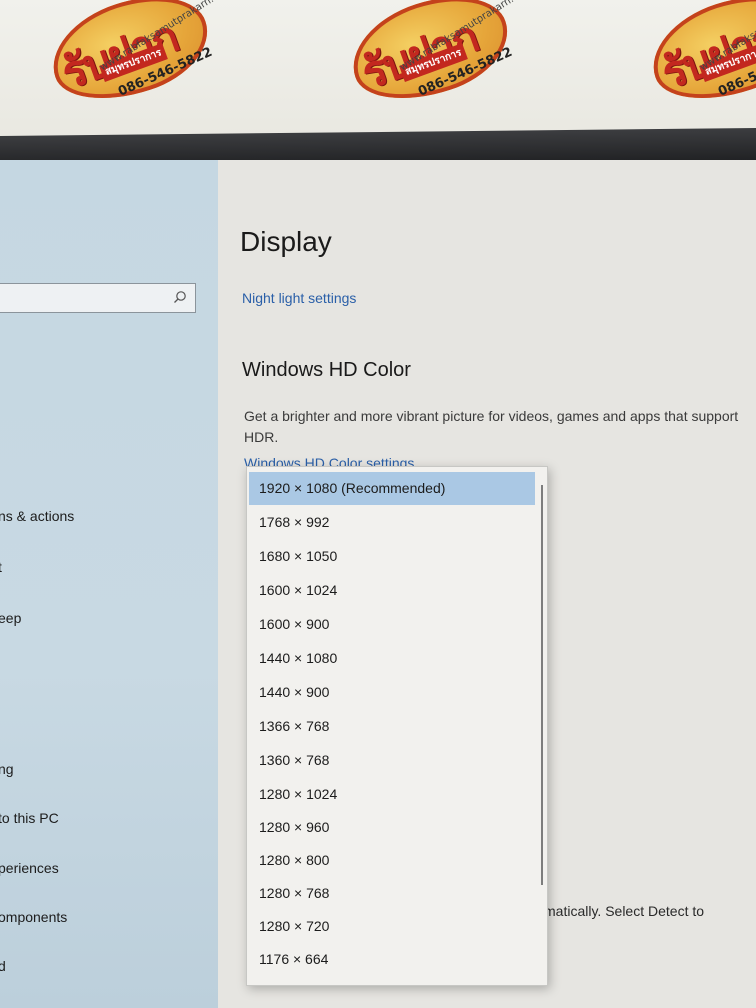 The image size is (756, 1008). What do you see at coordinates (392, 522) in the screenshot?
I see `resolution-option: 1768 × 992` at bounding box center [392, 522].